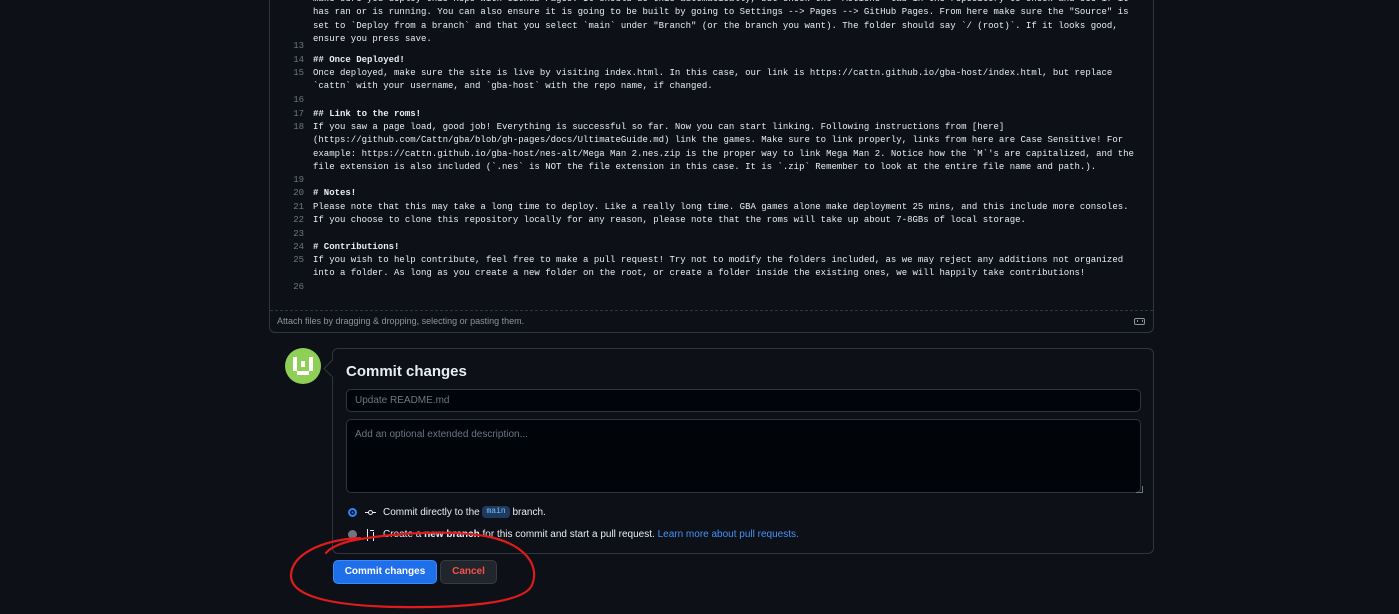  What do you see at coordinates (298, 100) in the screenshot?
I see `line-number: 16` at bounding box center [298, 100].